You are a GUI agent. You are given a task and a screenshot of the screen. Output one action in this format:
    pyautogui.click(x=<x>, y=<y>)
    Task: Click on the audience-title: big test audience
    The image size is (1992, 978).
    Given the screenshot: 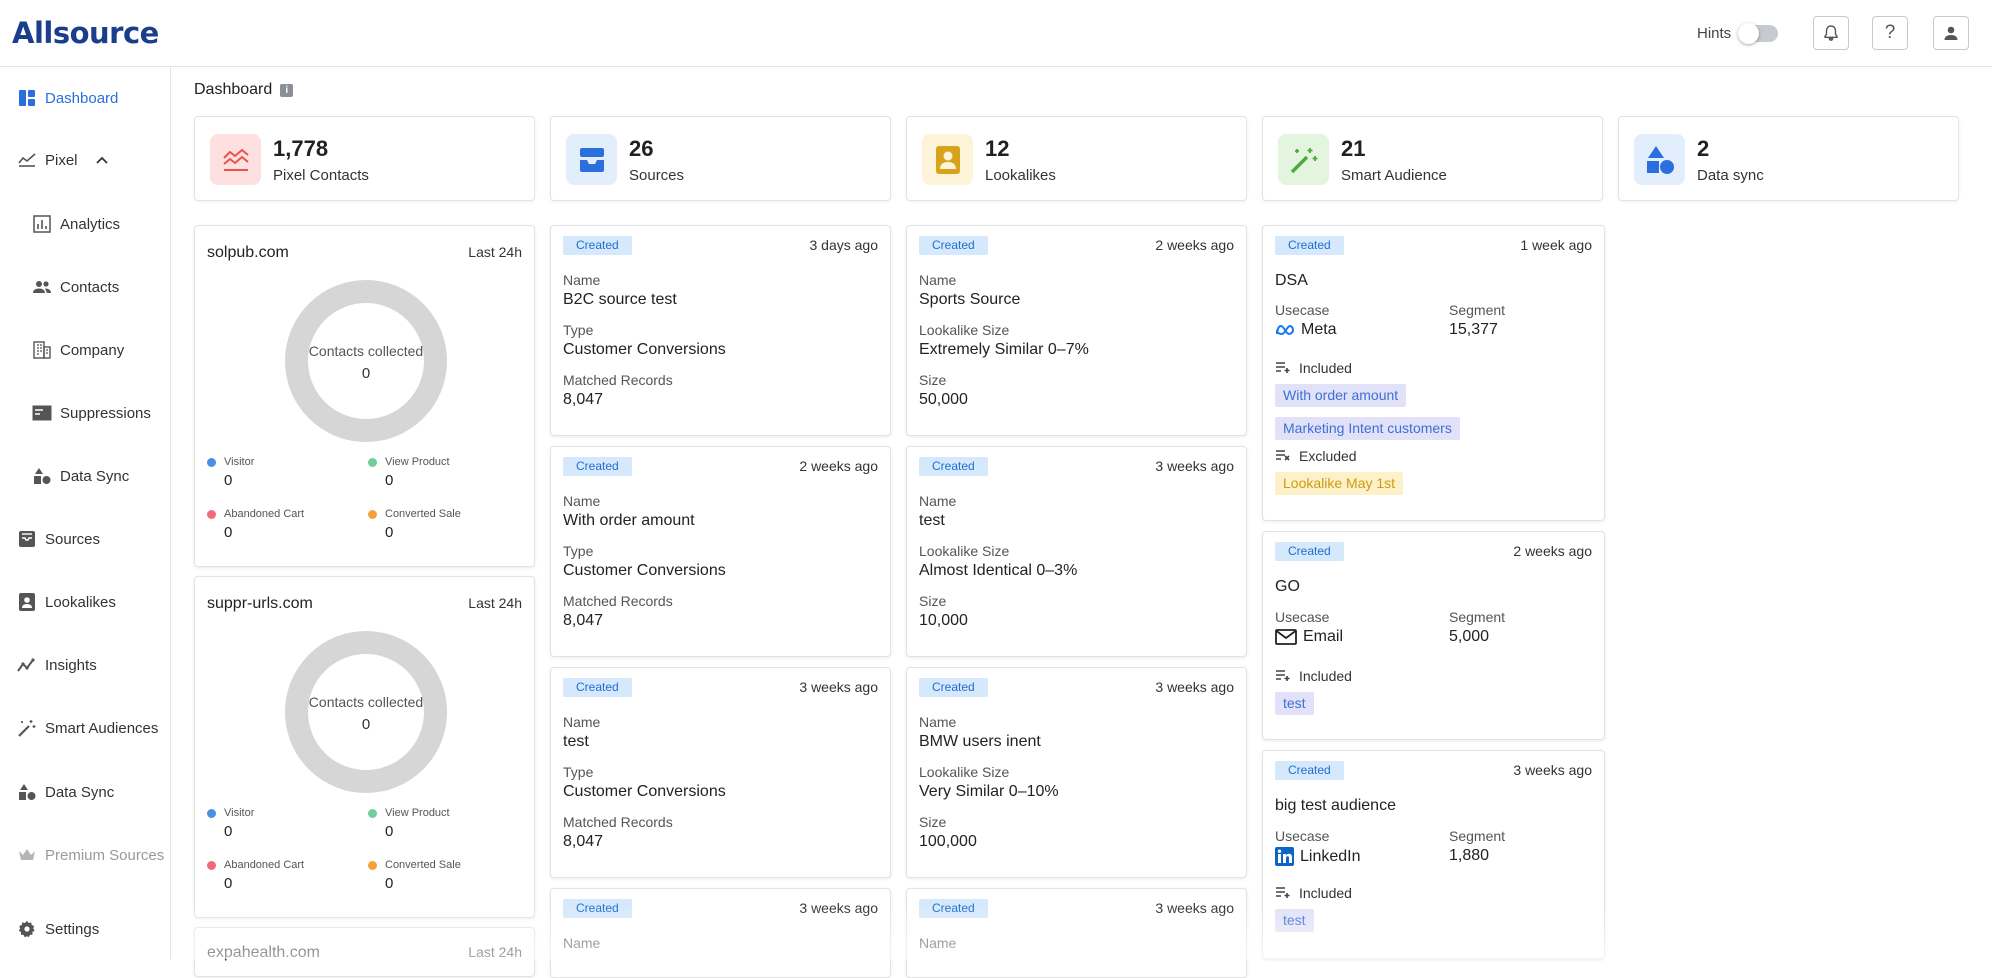 What is the action you would take?
    pyautogui.click(x=1335, y=805)
    